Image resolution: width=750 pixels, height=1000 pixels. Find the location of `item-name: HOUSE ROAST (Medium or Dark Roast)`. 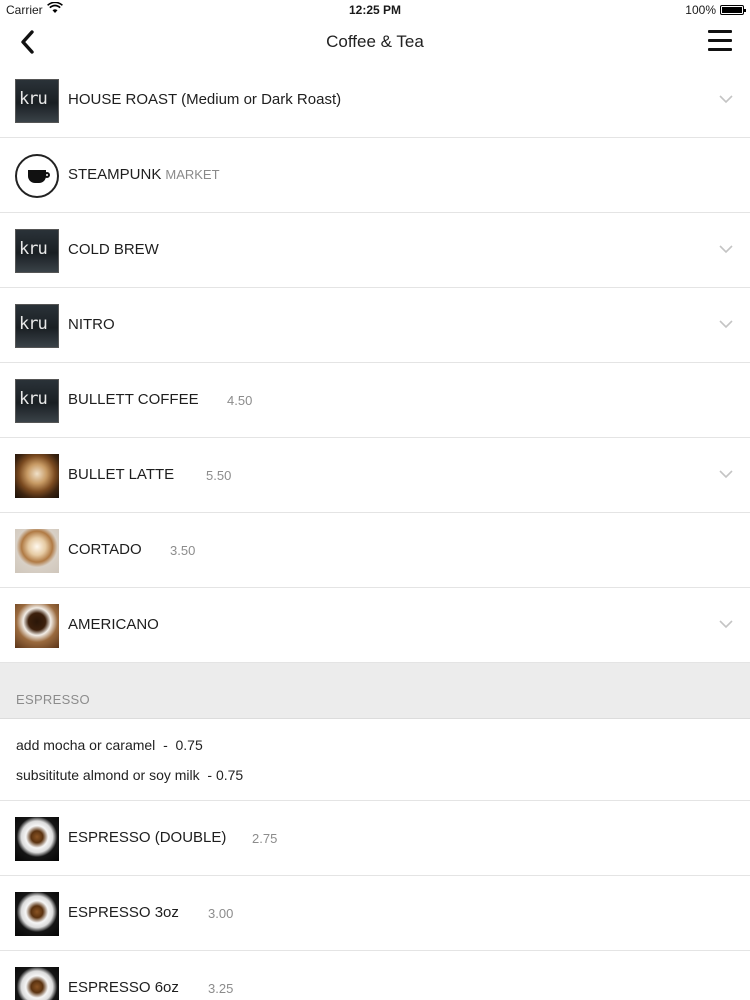

item-name: HOUSE ROAST (Medium or Dark Roast) is located at coordinates (205, 99).